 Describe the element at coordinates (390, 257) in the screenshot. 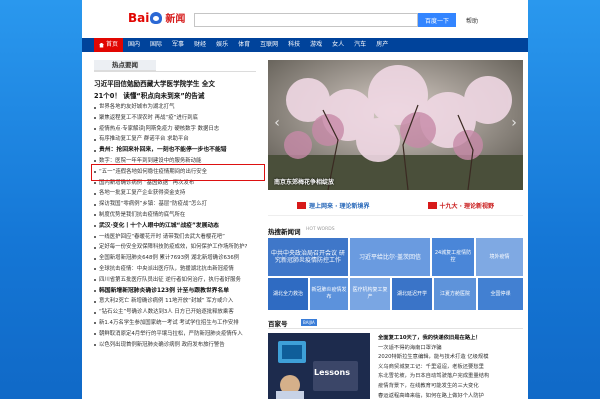

I see `hot-word-tile: 习近平给比尔·盖茨回信` at that location.